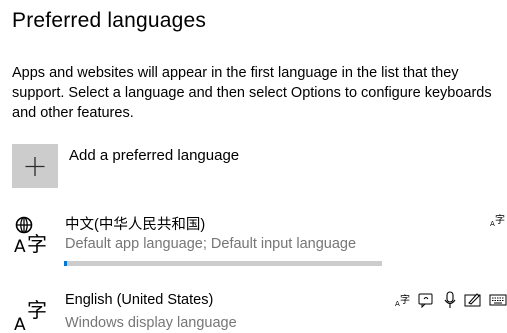  I want to click on progress-fill, so click(65, 263).